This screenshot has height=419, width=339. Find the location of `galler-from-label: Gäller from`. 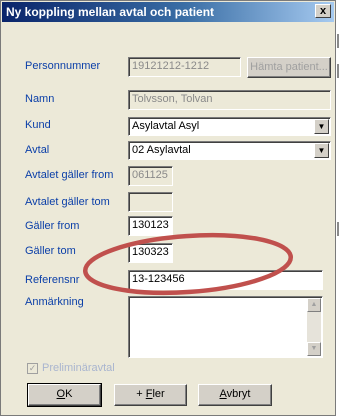

galler-from-label: Gäller from is located at coordinates (52, 226).